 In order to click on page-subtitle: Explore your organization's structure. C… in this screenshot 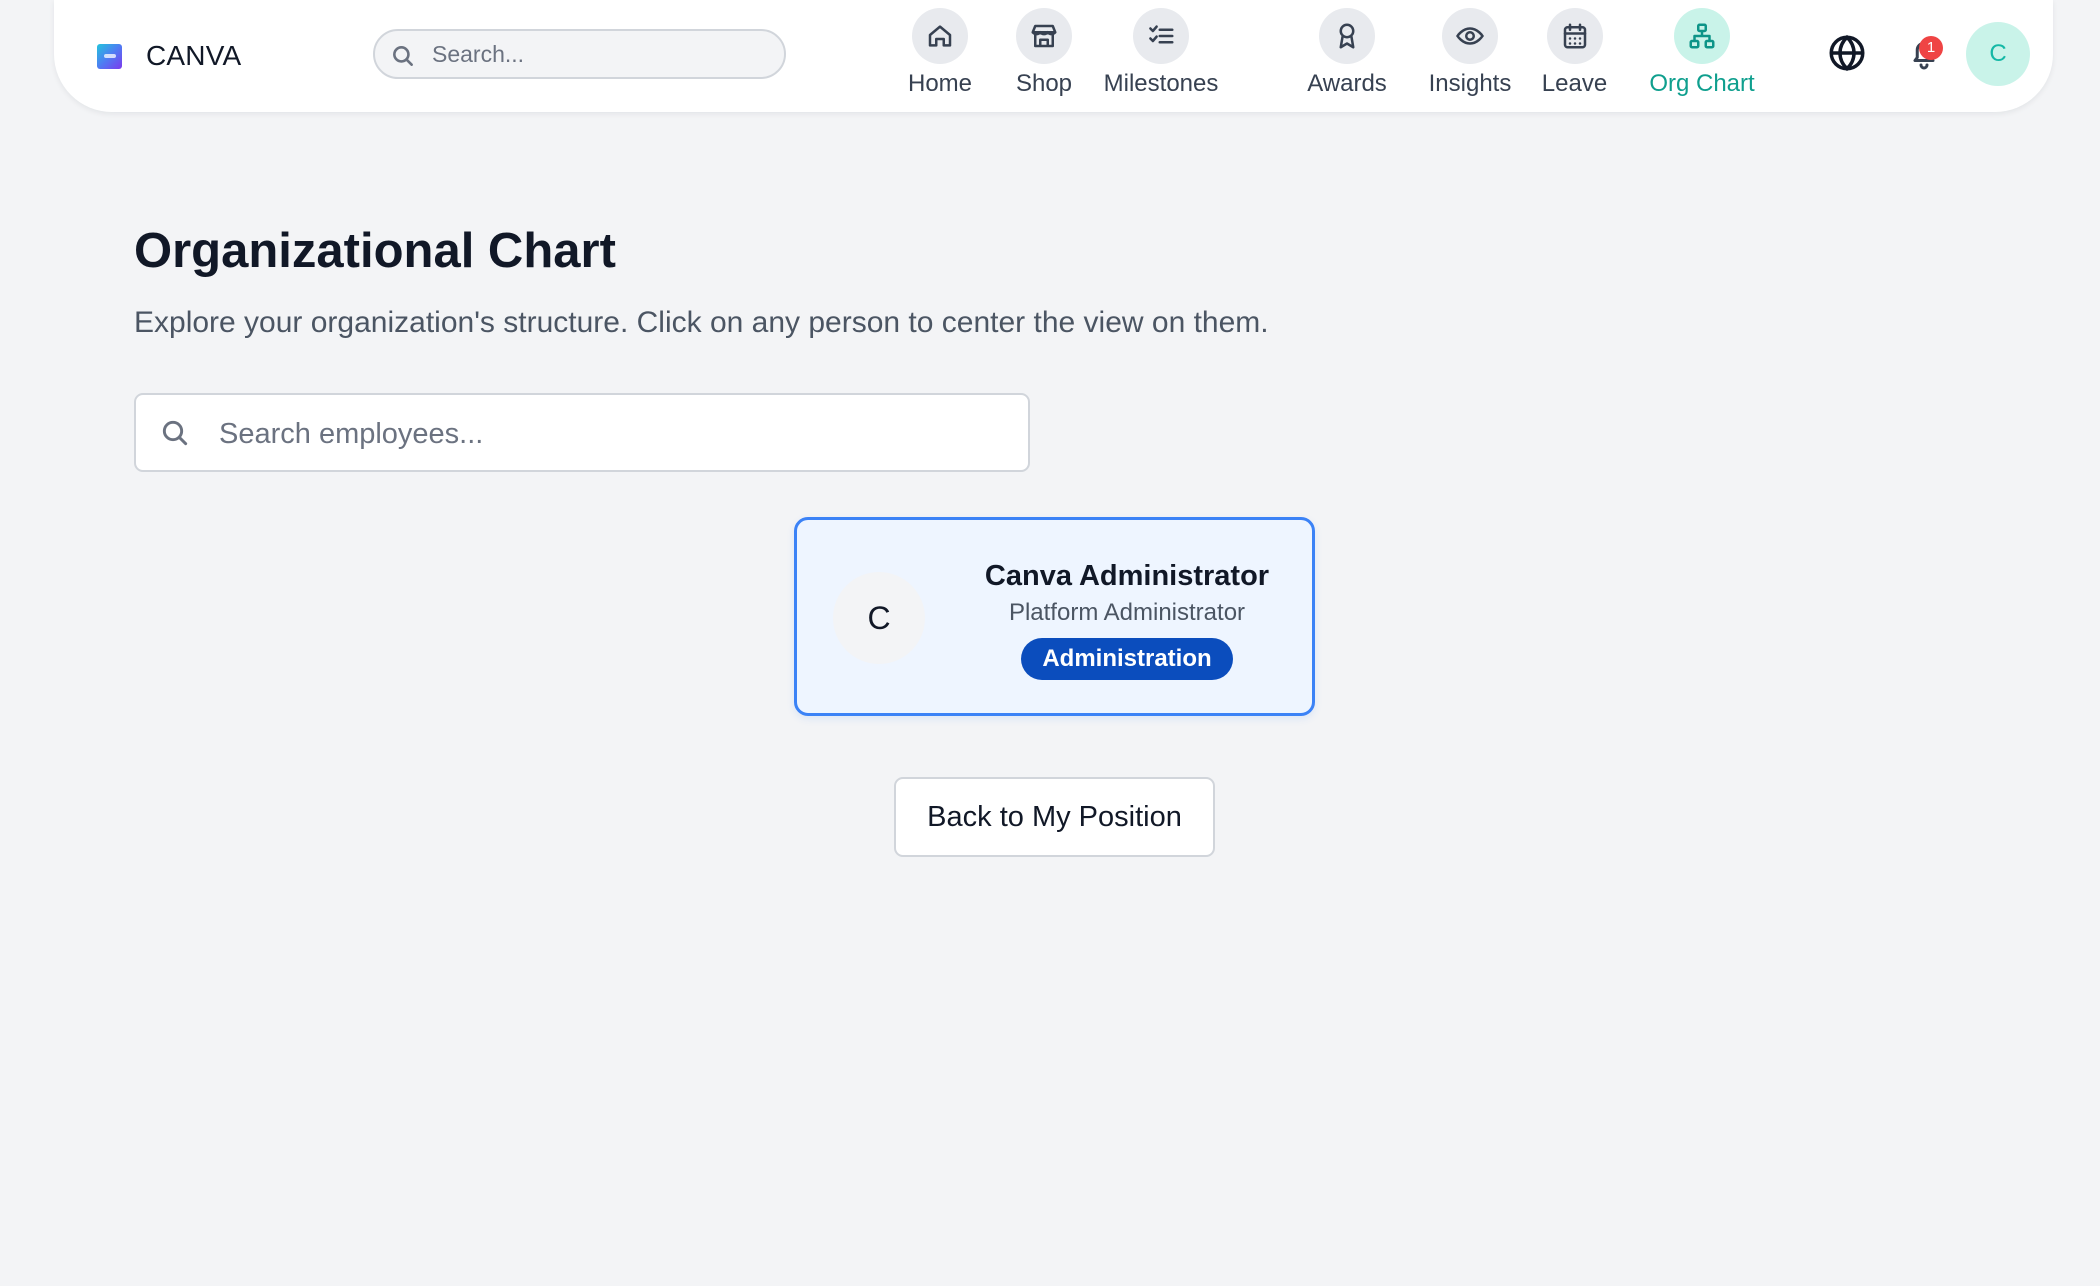, I will do `click(701, 322)`.